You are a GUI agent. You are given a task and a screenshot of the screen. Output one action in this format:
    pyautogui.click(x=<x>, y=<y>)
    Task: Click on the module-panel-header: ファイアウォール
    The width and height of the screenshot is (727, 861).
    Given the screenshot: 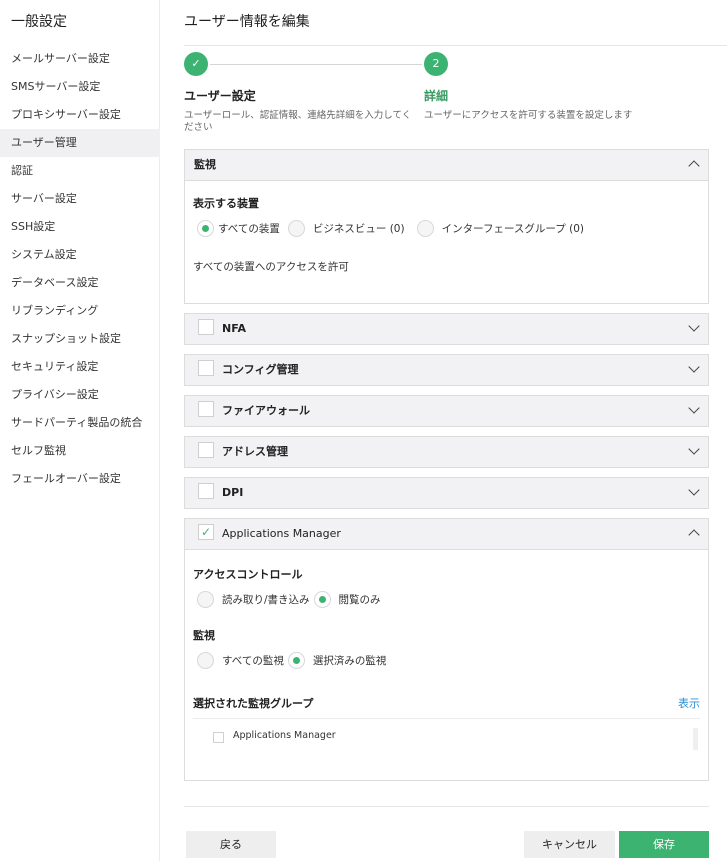 What is the action you would take?
    pyautogui.click(x=446, y=411)
    